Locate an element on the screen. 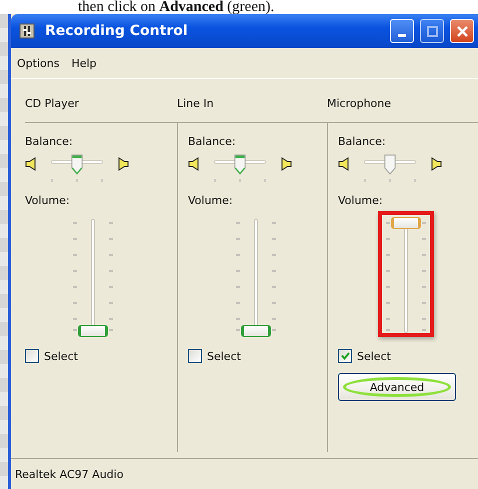  maximize-button is located at coordinates (432, 31).